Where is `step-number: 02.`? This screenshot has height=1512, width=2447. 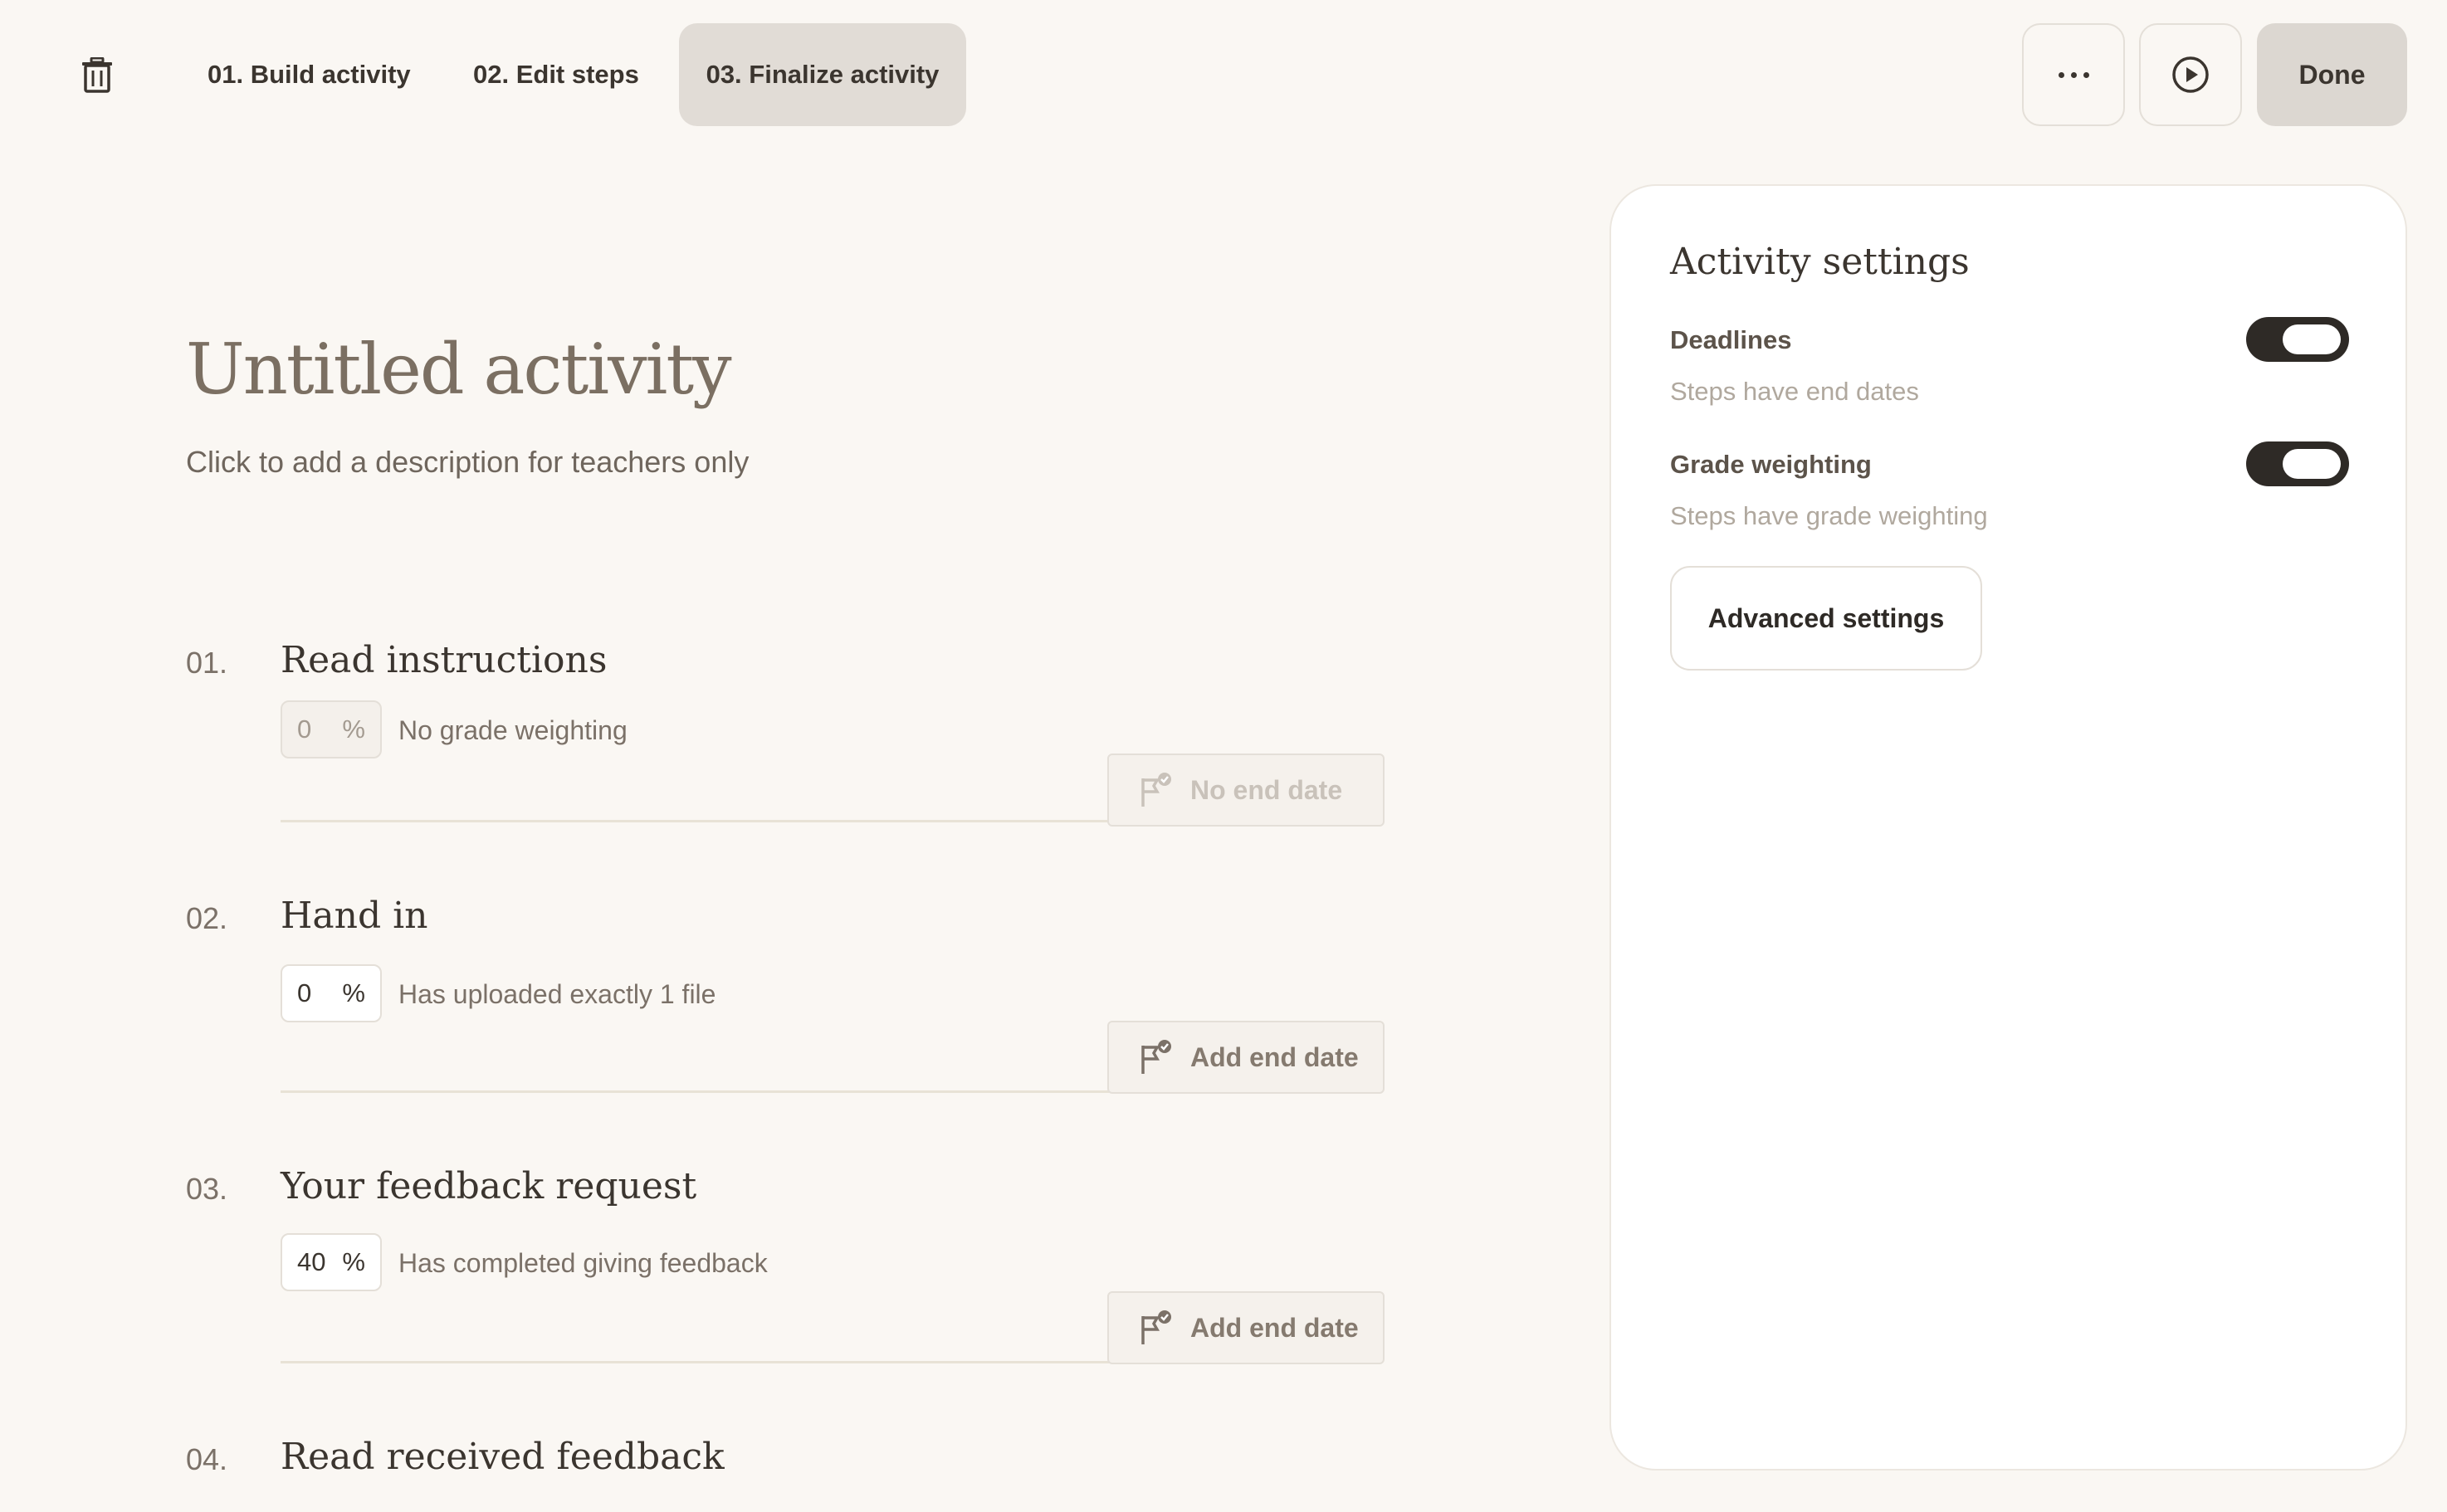 step-number: 02. is located at coordinates (207, 918).